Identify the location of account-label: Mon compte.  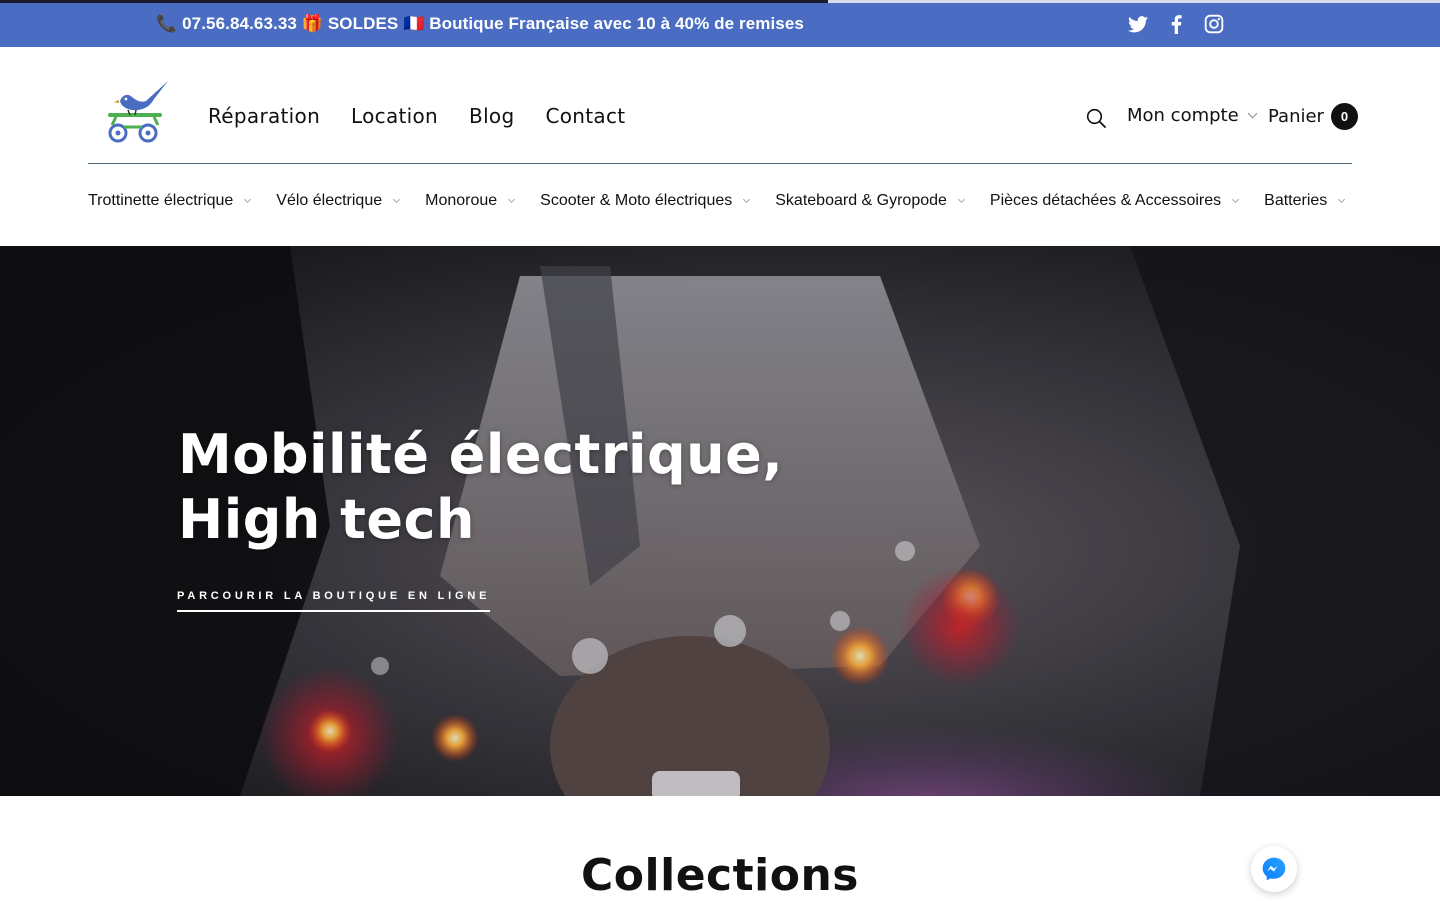
(1183, 115).